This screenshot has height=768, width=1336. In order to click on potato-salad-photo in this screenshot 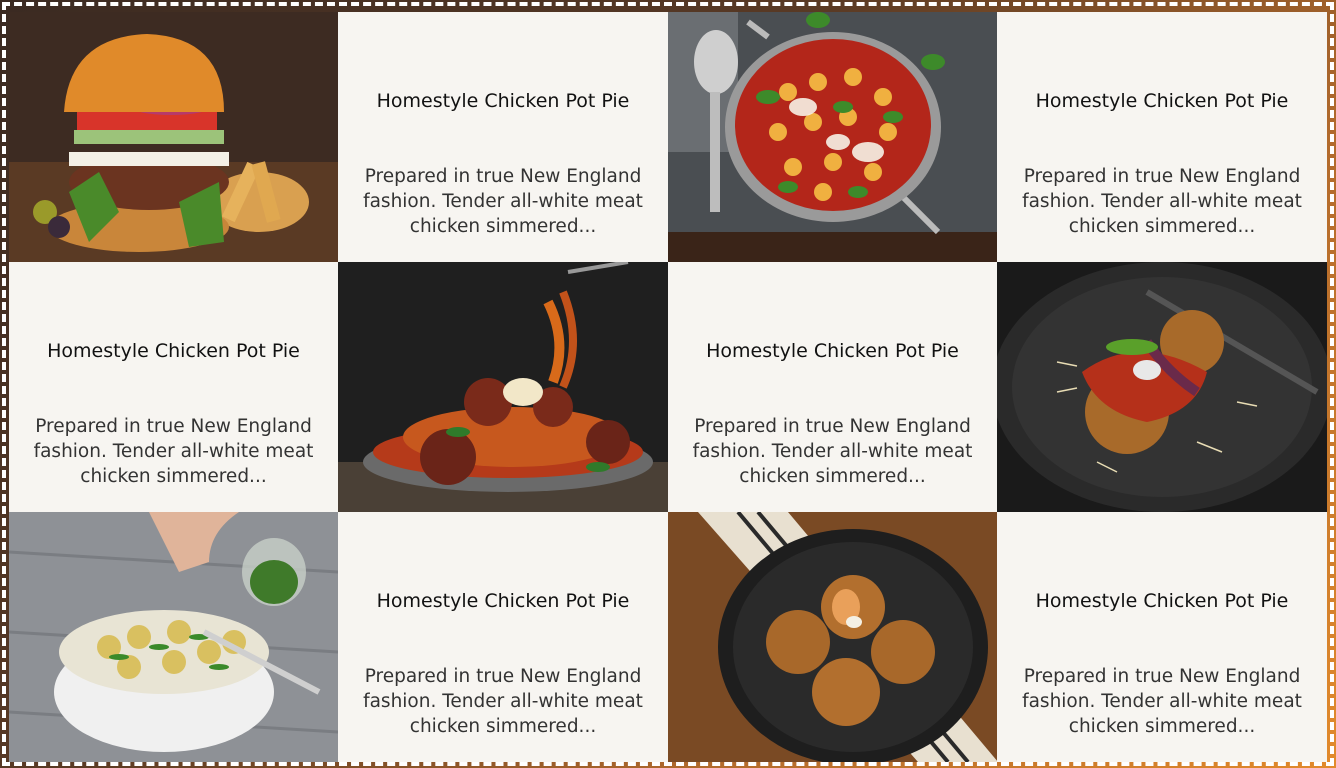, I will do `click(173, 637)`.